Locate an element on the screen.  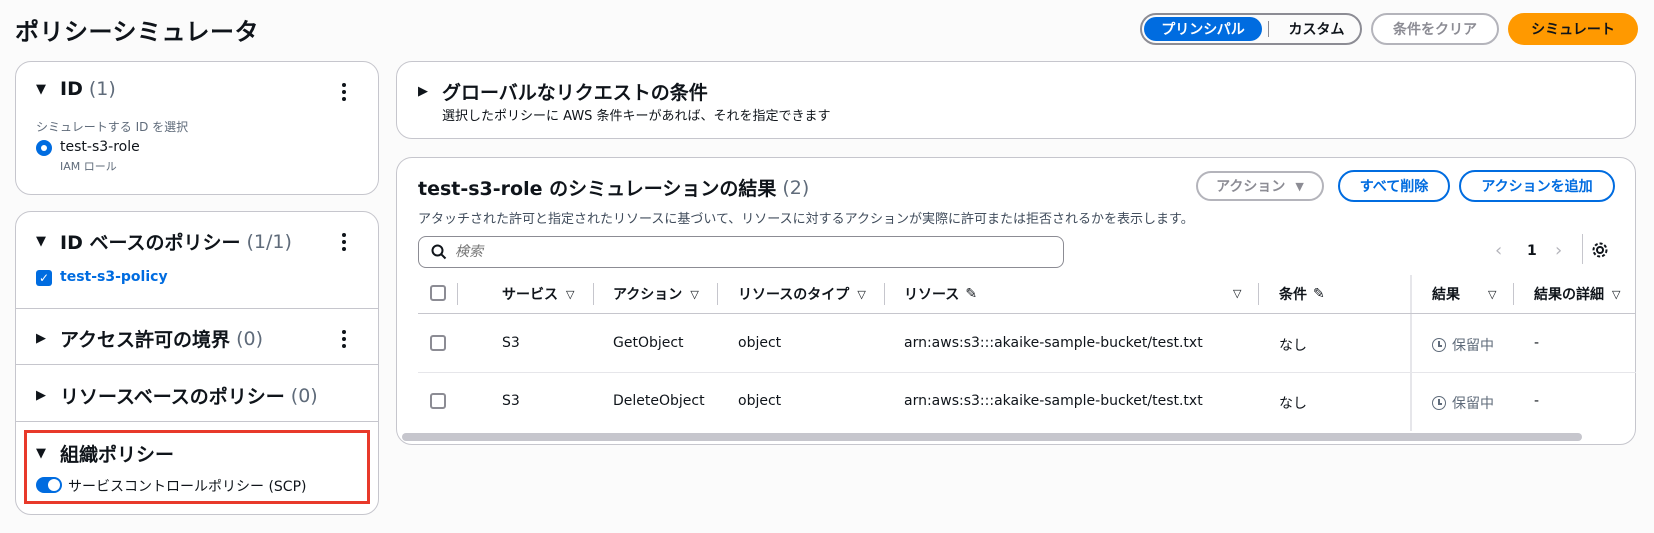
column-header-action: アクション ▽ is located at coordinates (656, 294).